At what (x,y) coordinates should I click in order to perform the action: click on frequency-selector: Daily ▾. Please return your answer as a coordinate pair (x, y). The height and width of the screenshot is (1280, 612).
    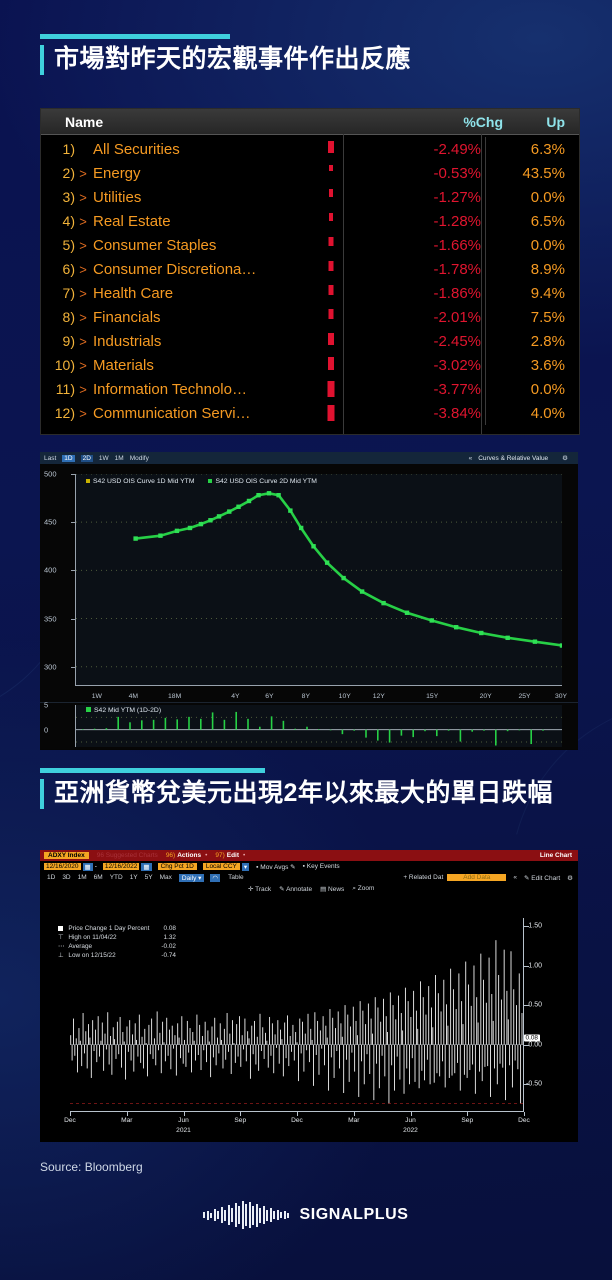
    Looking at the image, I should click on (191, 877).